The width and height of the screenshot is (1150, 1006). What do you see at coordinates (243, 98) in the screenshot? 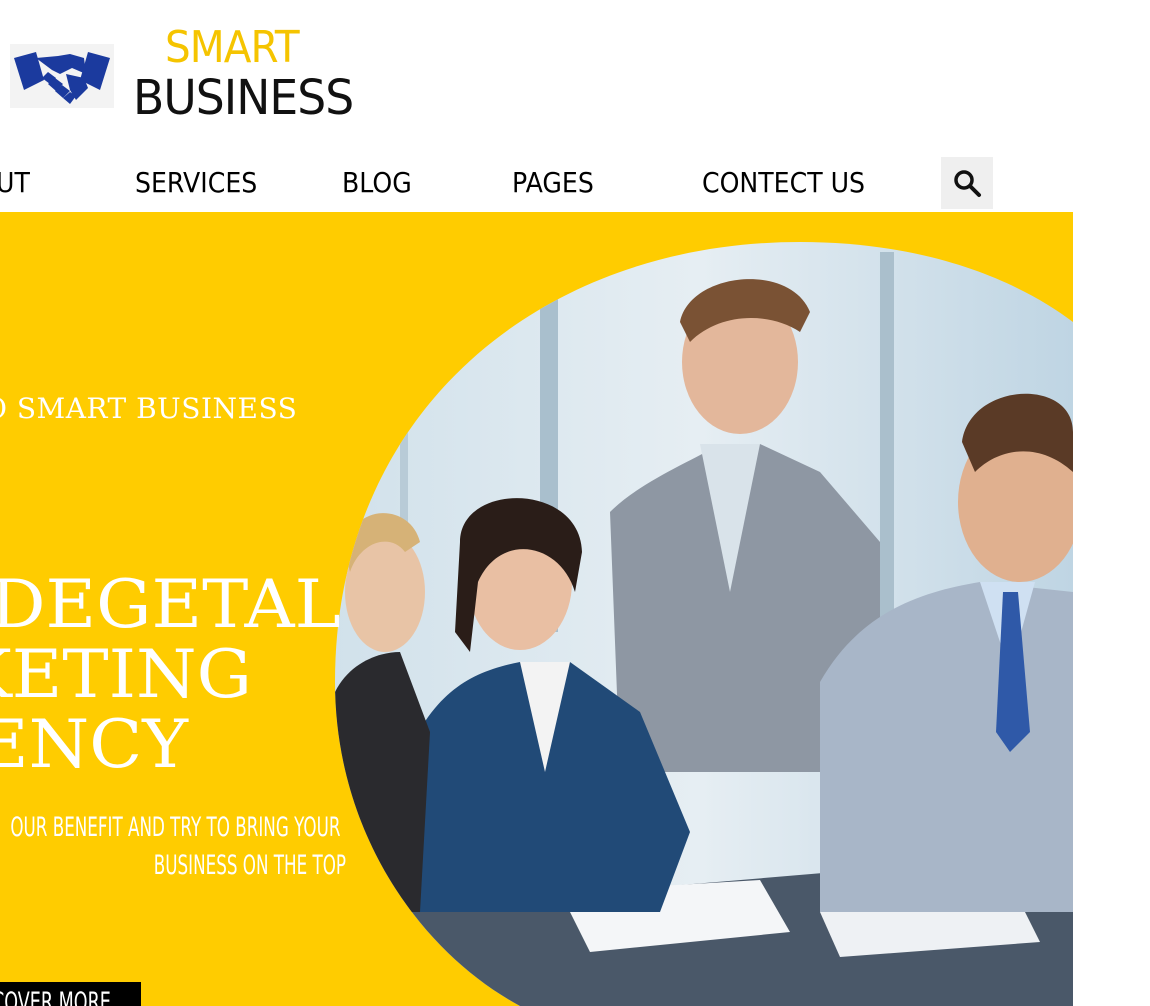
I see `logo-text-business: BUSINESS` at bounding box center [243, 98].